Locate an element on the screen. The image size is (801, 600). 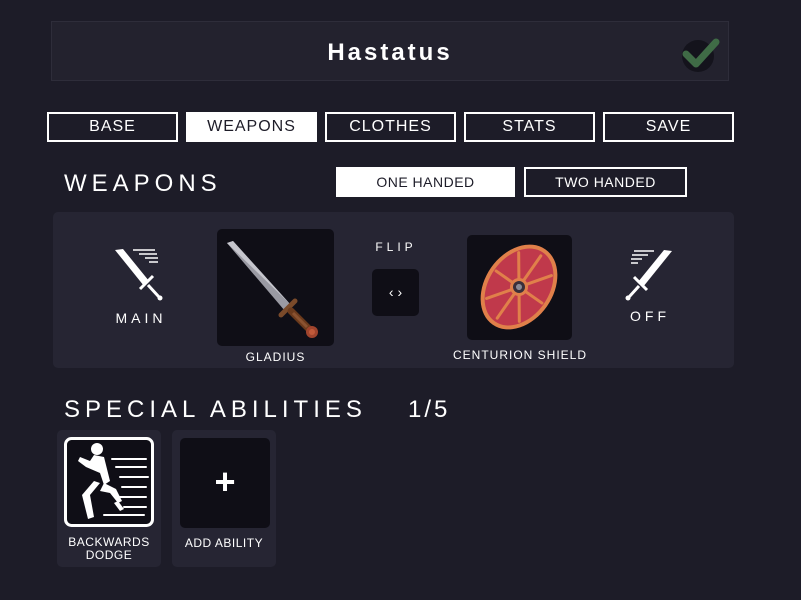
off-hand-sword-icon is located at coordinates (648, 275).